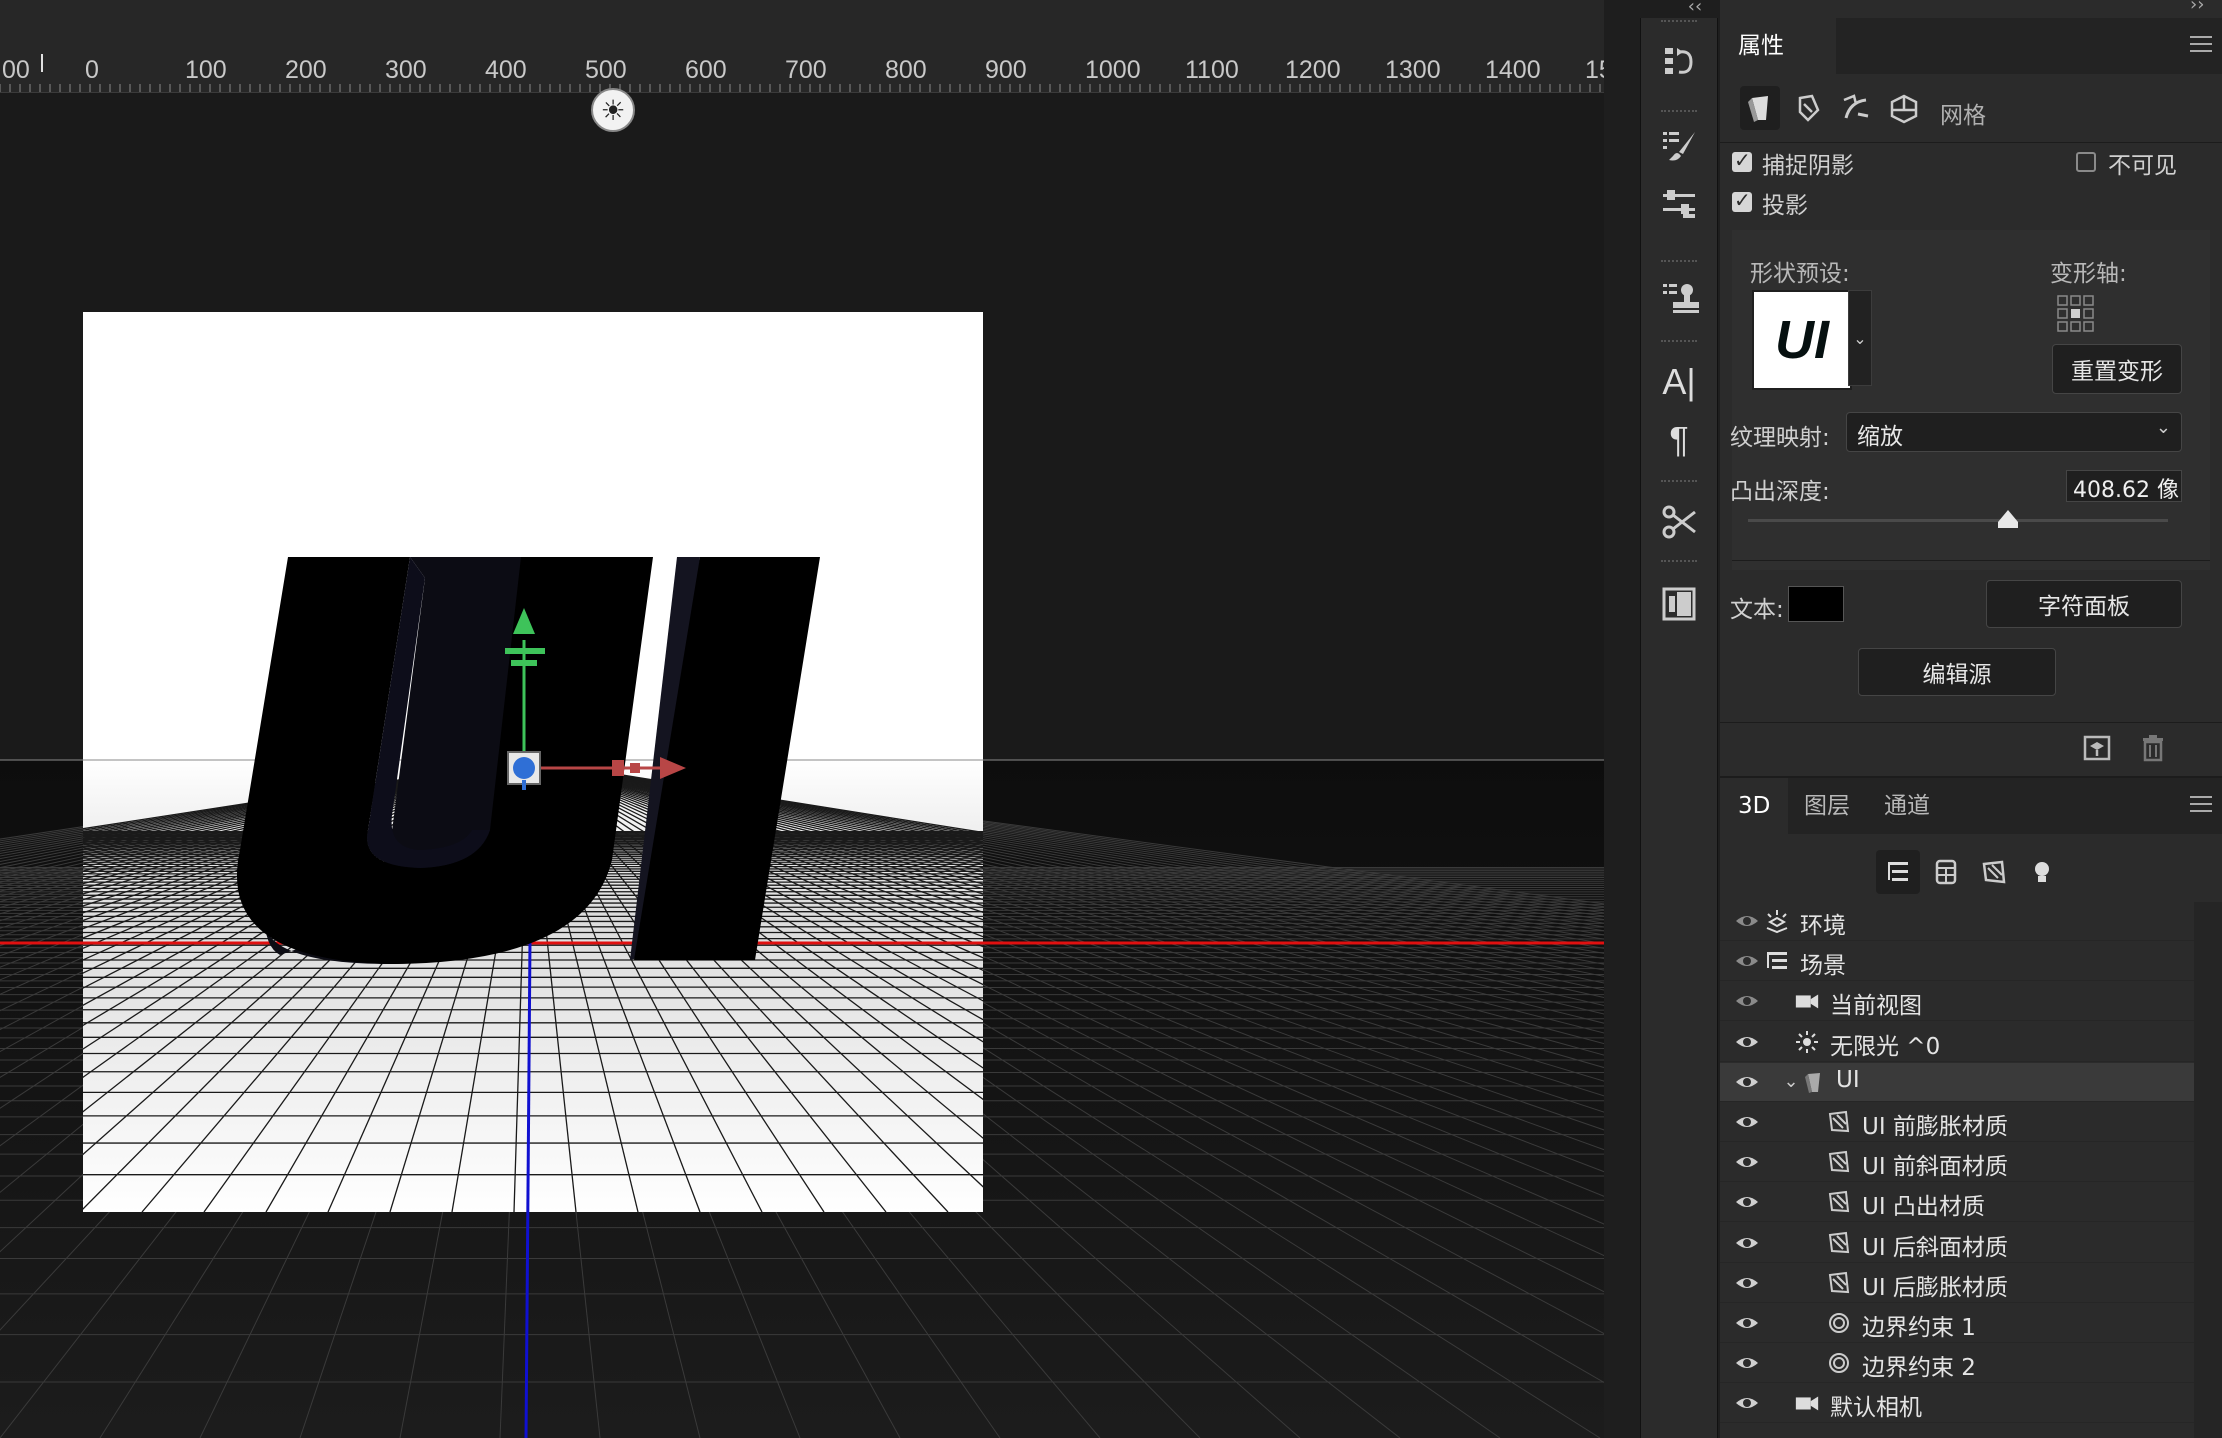 Image resolution: width=2222 pixels, height=1438 pixels. What do you see at coordinates (2042, 872) in the screenshot?
I see `light-filter-icon` at bounding box center [2042, 872].